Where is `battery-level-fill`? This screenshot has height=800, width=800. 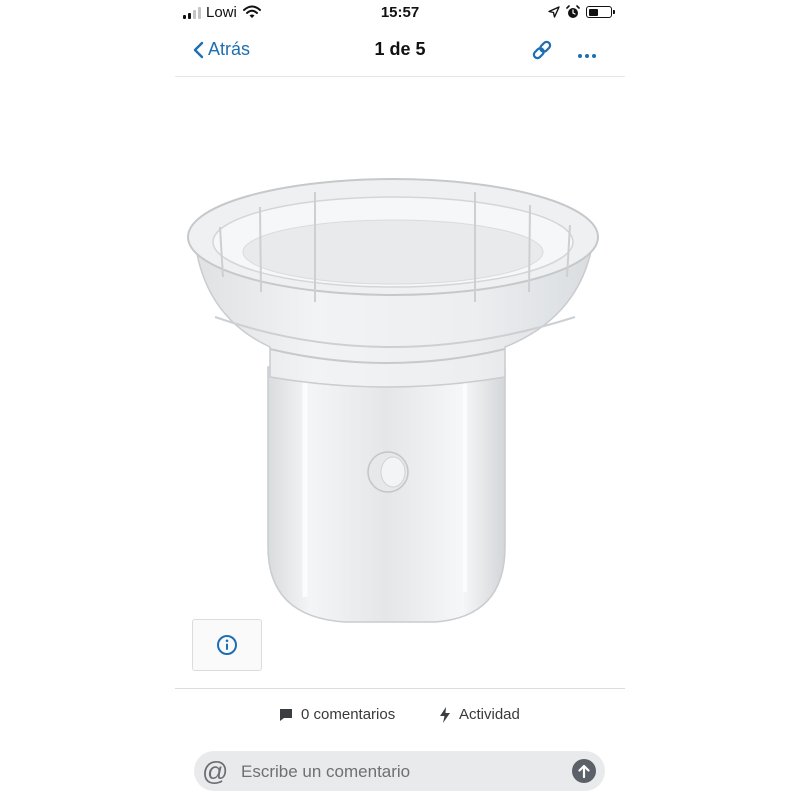
battery-level-fill is located at coordinates (593, 12).